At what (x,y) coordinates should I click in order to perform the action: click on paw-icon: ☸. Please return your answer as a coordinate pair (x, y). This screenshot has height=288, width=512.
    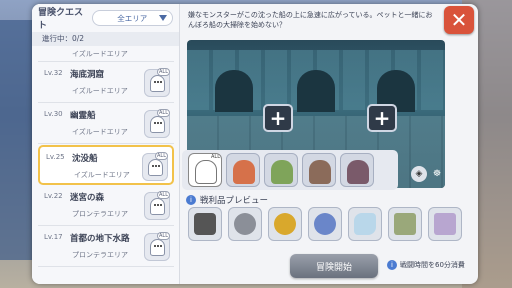
    Looking at the image, I should click on (437, 174).